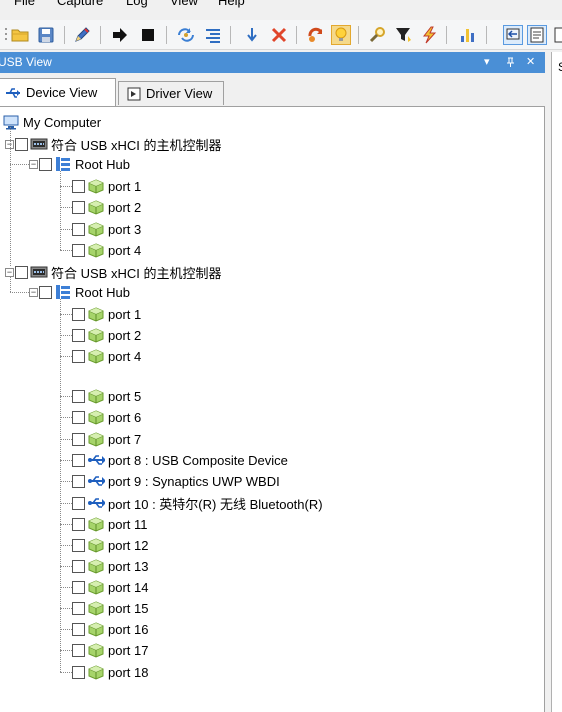 This screenshot has width=562, height=712. What do you see at coordinates (530, 62) in the screenshot?
I see `panel-close-icon: ✕` at bounding box center [530, 62].